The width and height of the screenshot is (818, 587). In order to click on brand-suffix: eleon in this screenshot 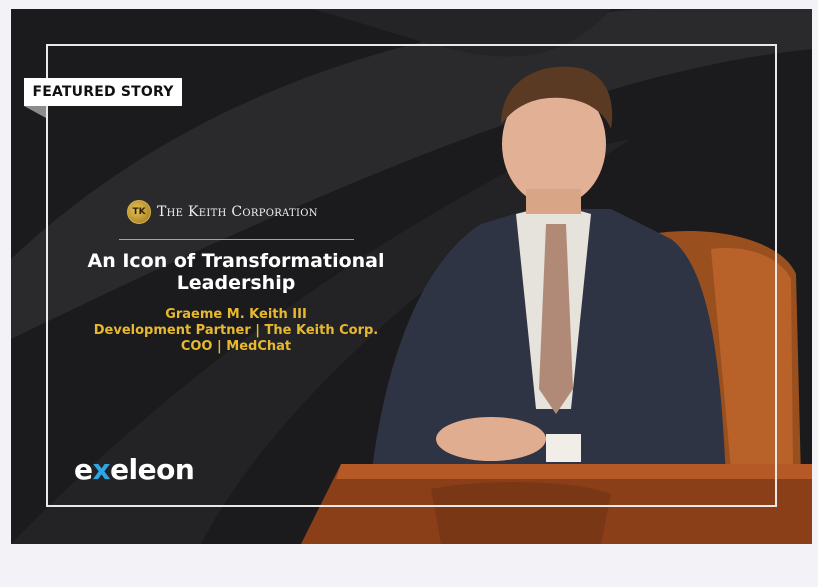, I will do `click(152, 469)`.